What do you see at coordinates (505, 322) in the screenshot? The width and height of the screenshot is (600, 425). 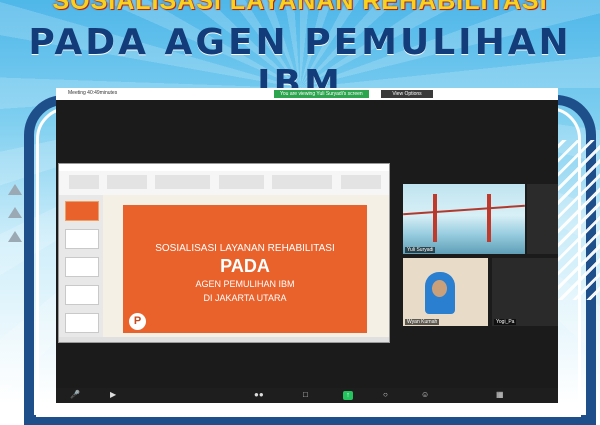 I see `participant-name: Yogi_Pa` at bounding box center [505, 322].